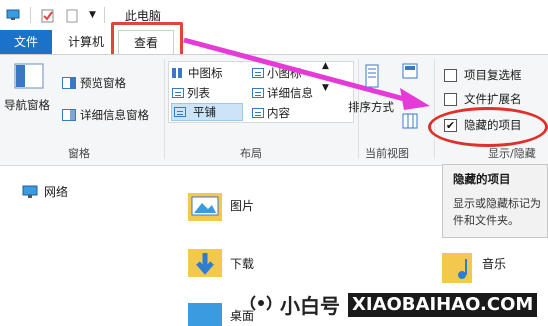 The image size is (548, 326). I want to click on medium-icons-label: 中图标, so click(205, 73).